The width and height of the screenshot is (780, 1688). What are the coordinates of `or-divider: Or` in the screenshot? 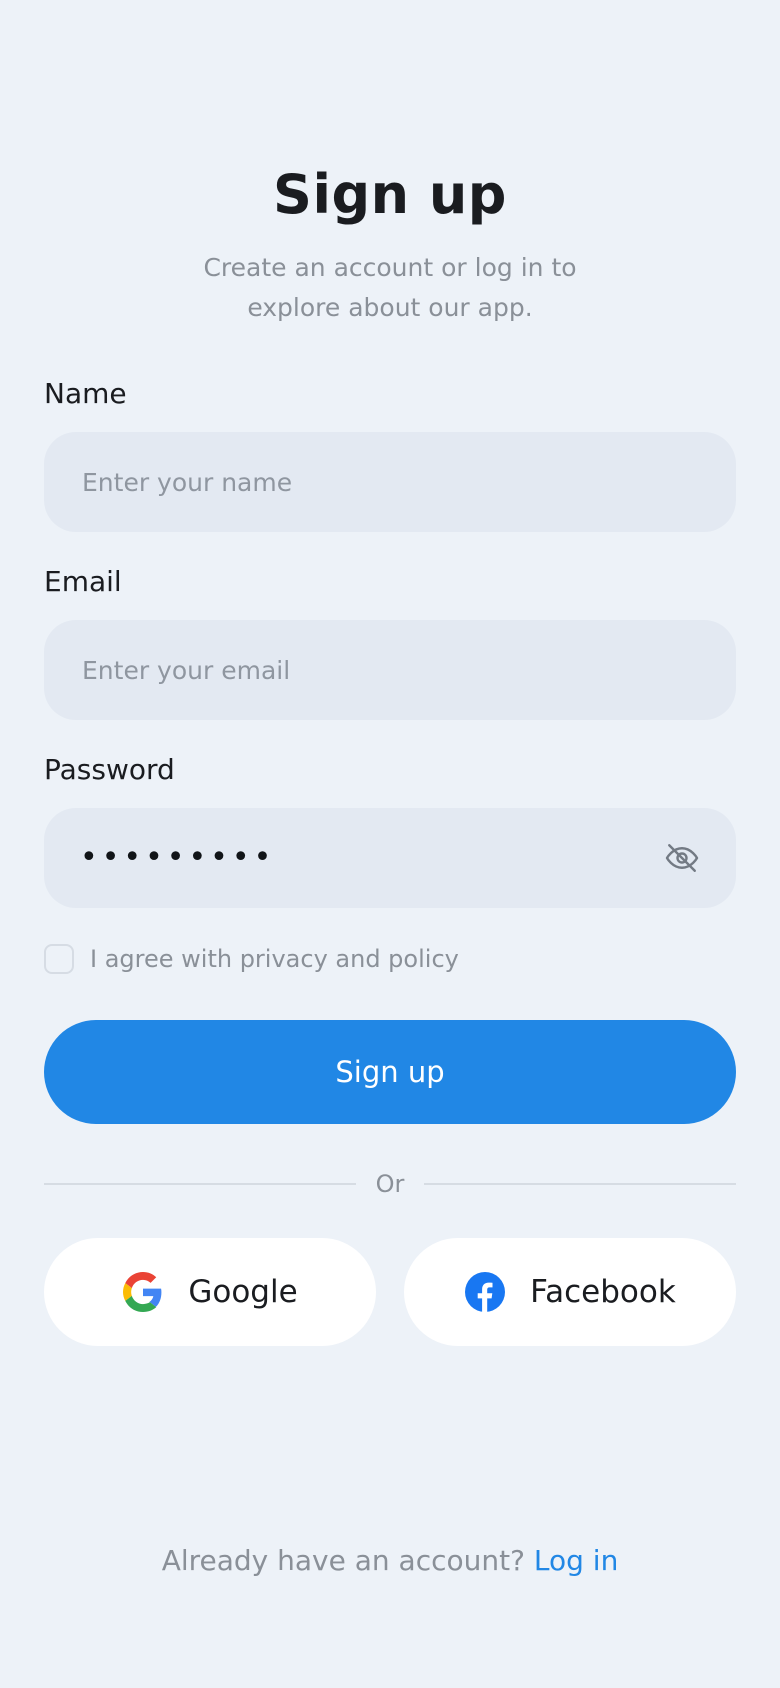 It's located at (390, 1184).